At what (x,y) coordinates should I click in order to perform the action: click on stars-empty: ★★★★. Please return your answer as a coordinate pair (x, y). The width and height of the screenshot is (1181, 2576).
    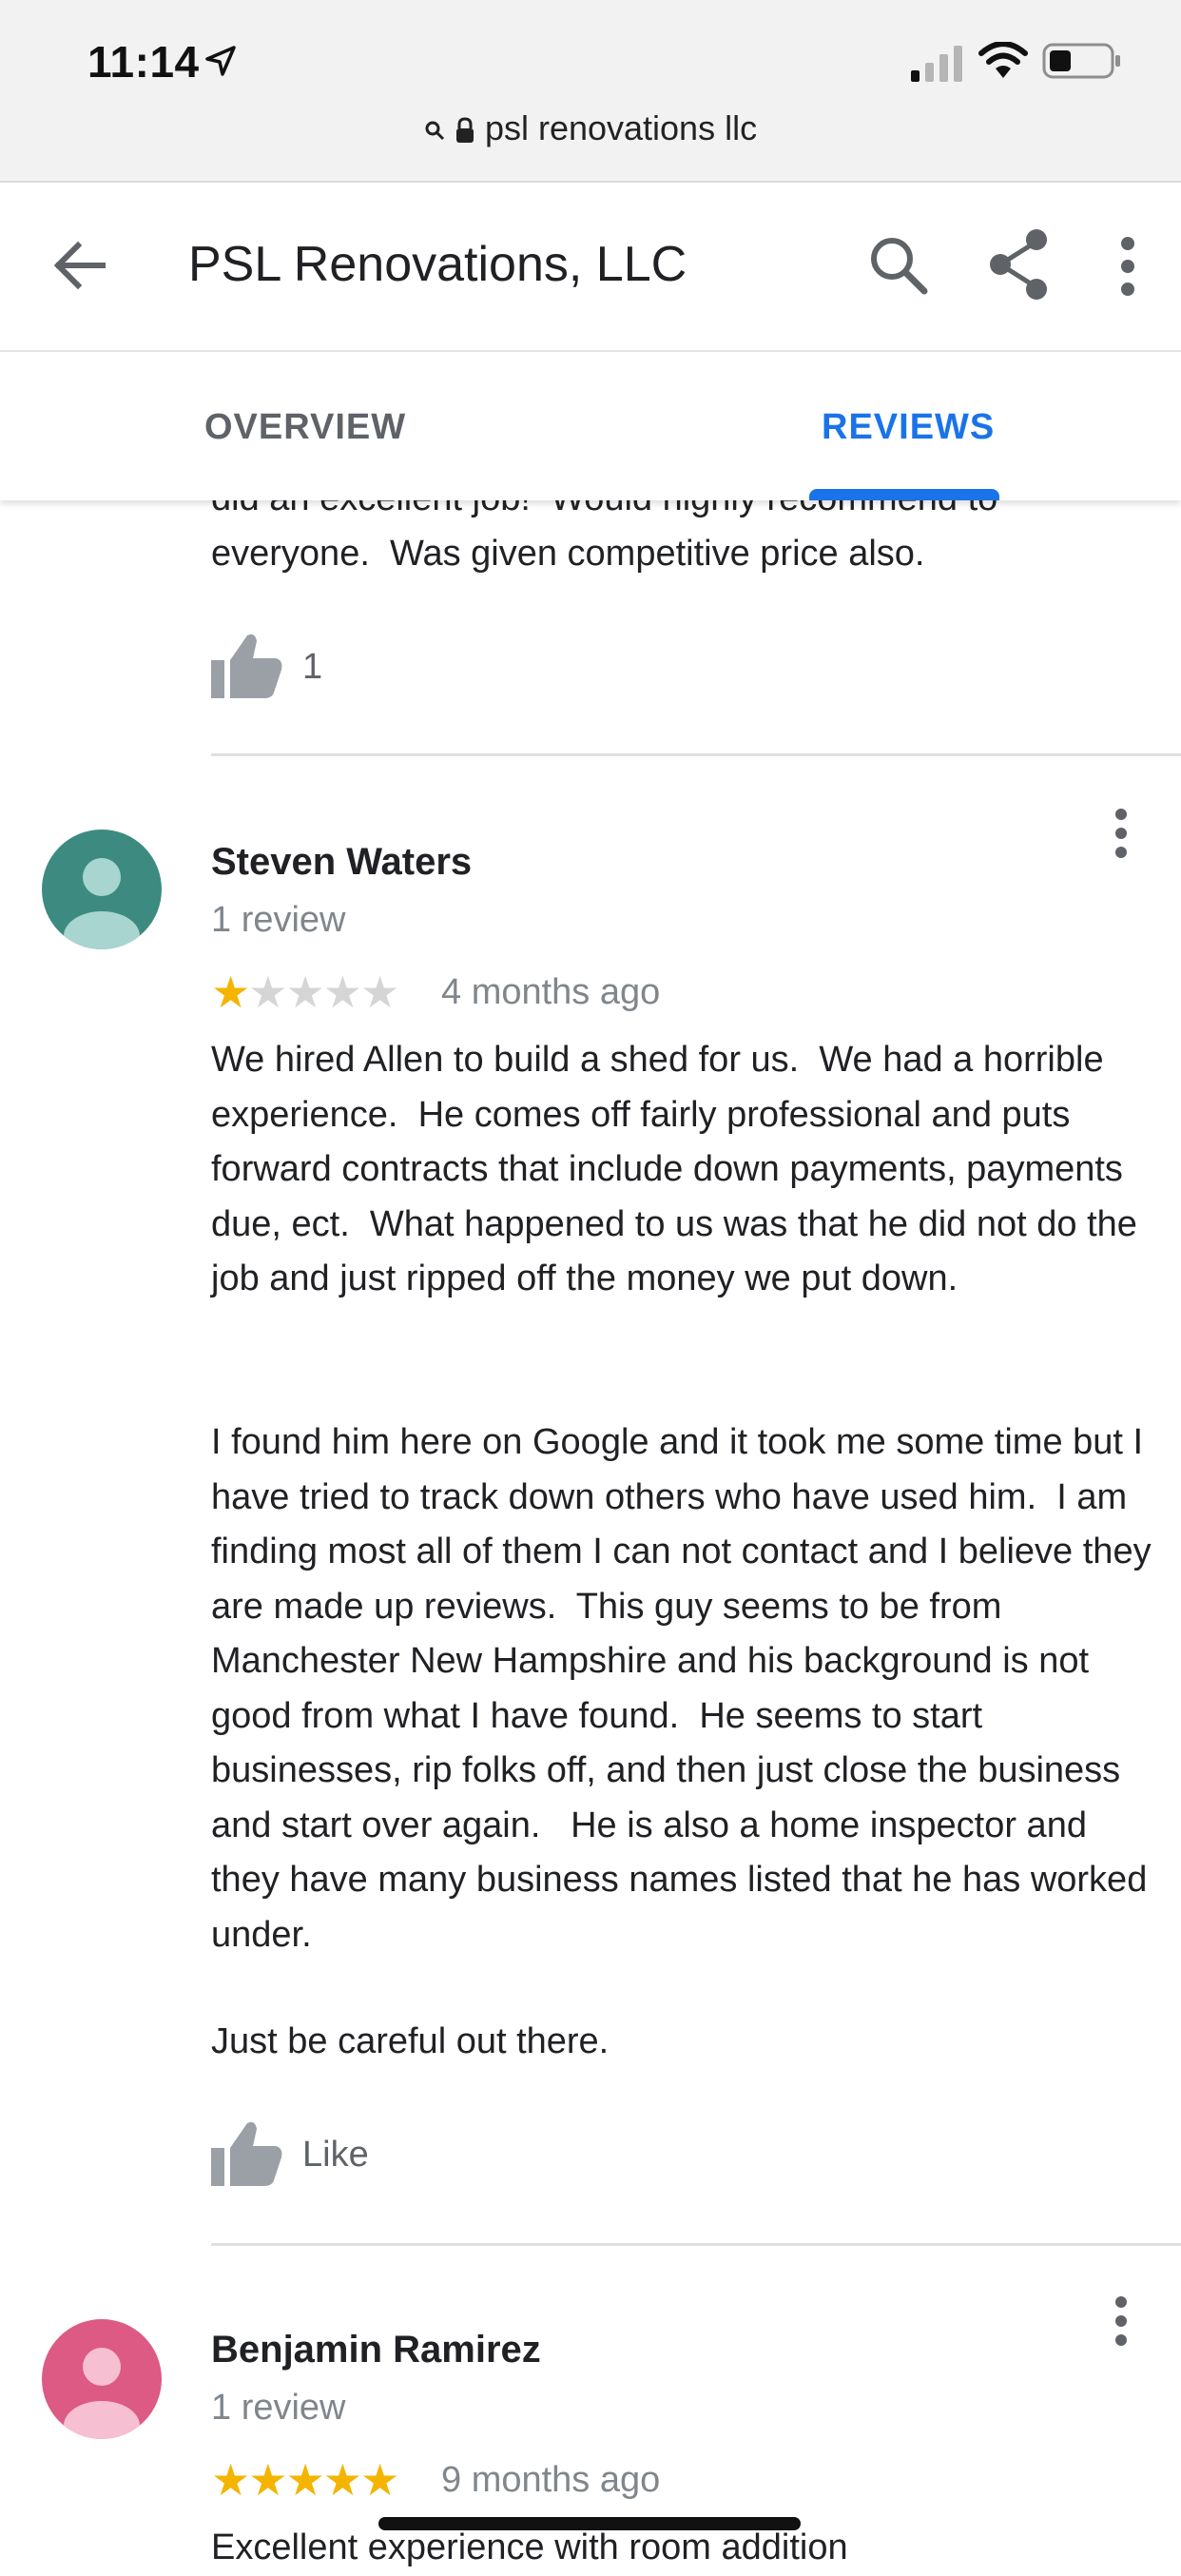
    Looking at the image, I should click on (323, 992).